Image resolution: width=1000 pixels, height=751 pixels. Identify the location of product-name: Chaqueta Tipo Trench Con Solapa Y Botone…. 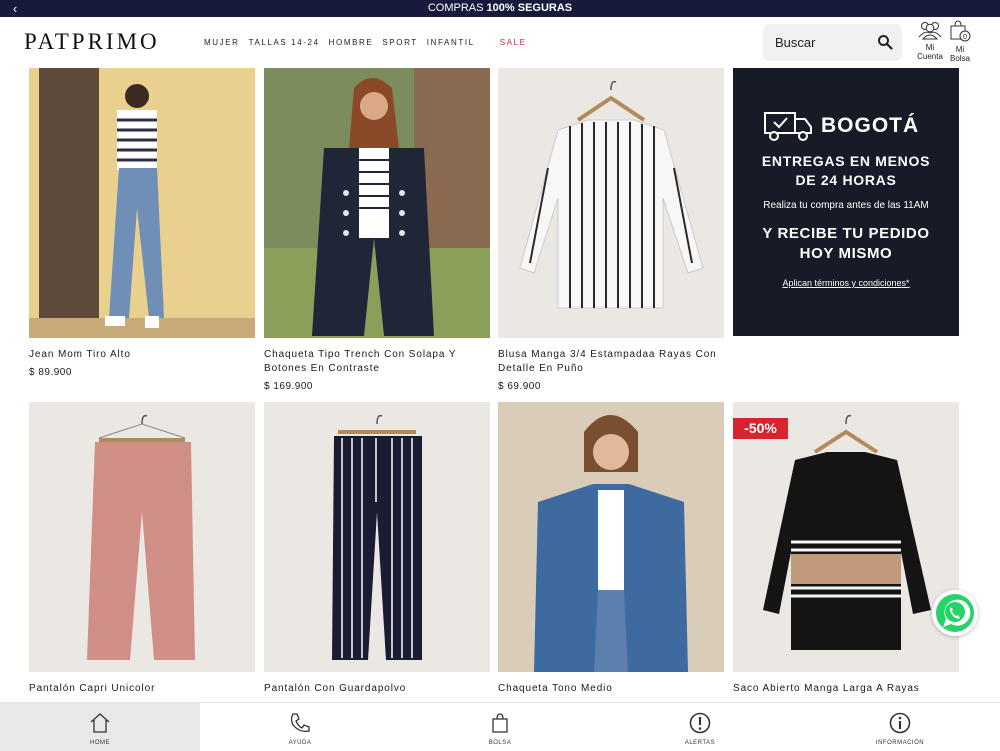
(377, 362).